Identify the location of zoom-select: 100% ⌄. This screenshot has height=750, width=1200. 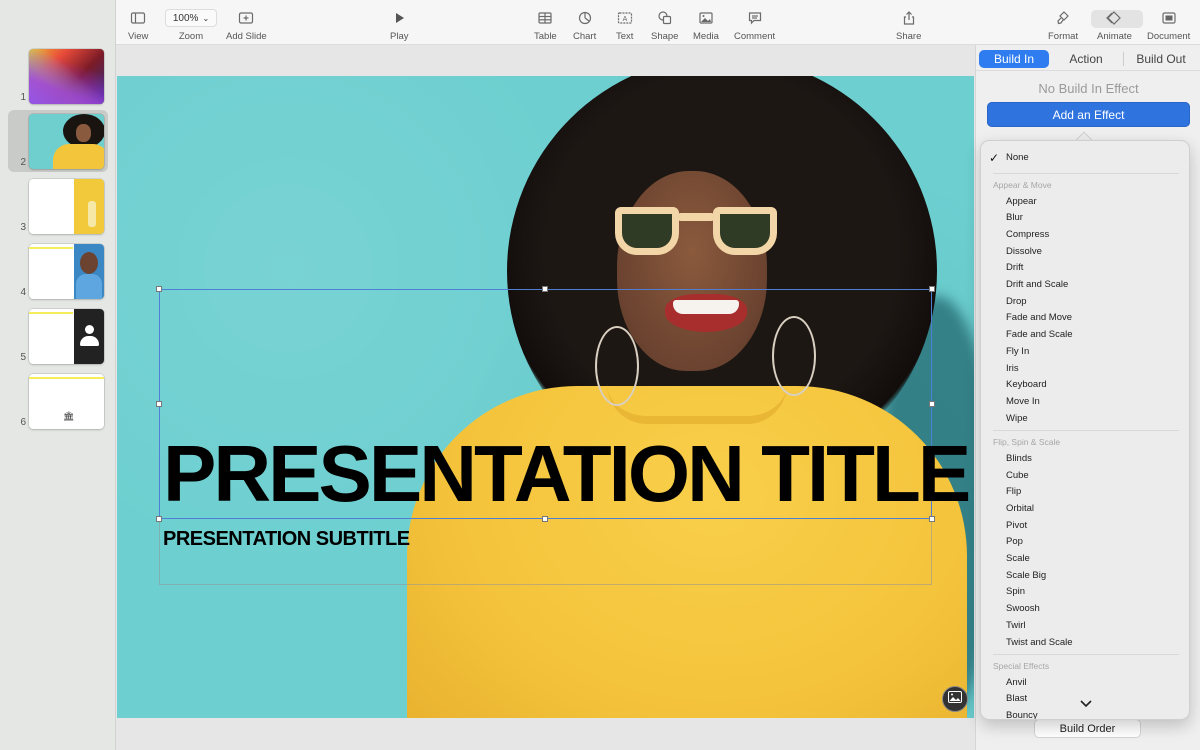
(191, 18).